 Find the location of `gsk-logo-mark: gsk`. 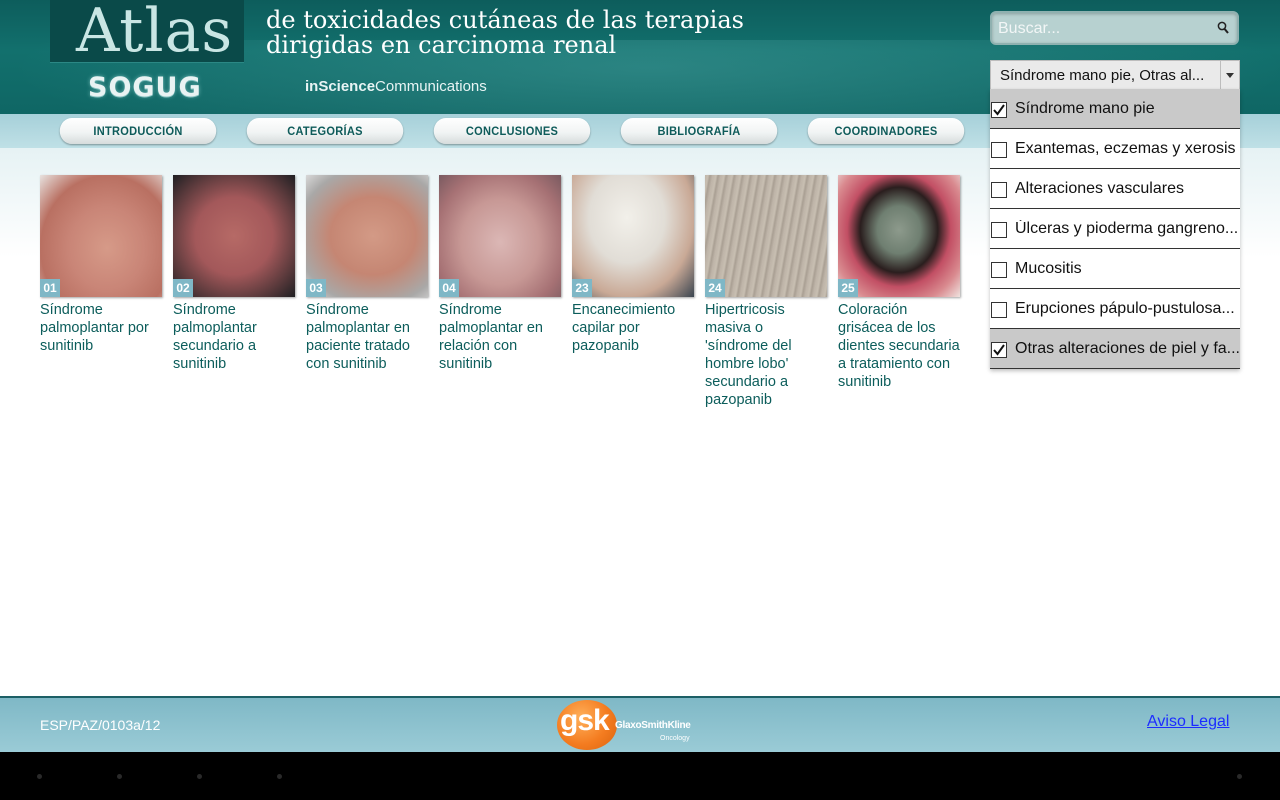

gsk-logo-mark: gsk is located at coordinates (585, 720).